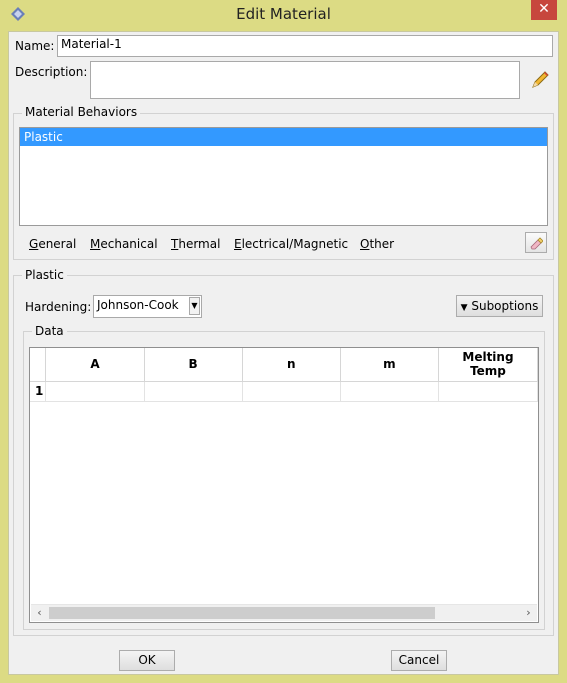 This screenshot has width=567, height=683. What do you see at coordinates (49, 331) in the screenshot?
I see `data-title: Data` at bounding box center [49, 331].